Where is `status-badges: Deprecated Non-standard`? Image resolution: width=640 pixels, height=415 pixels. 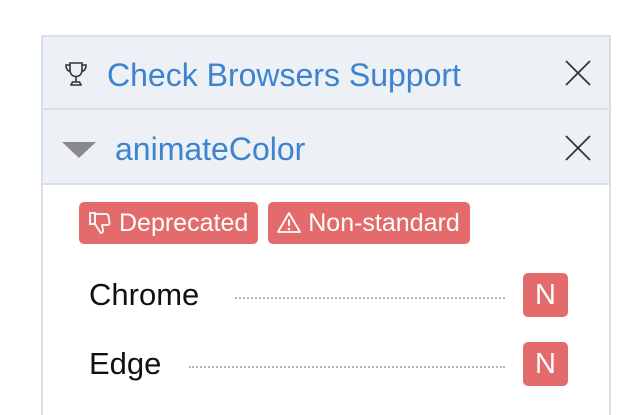 status-badges: Deprecated Non-standard is located at coordinates (274, 223).